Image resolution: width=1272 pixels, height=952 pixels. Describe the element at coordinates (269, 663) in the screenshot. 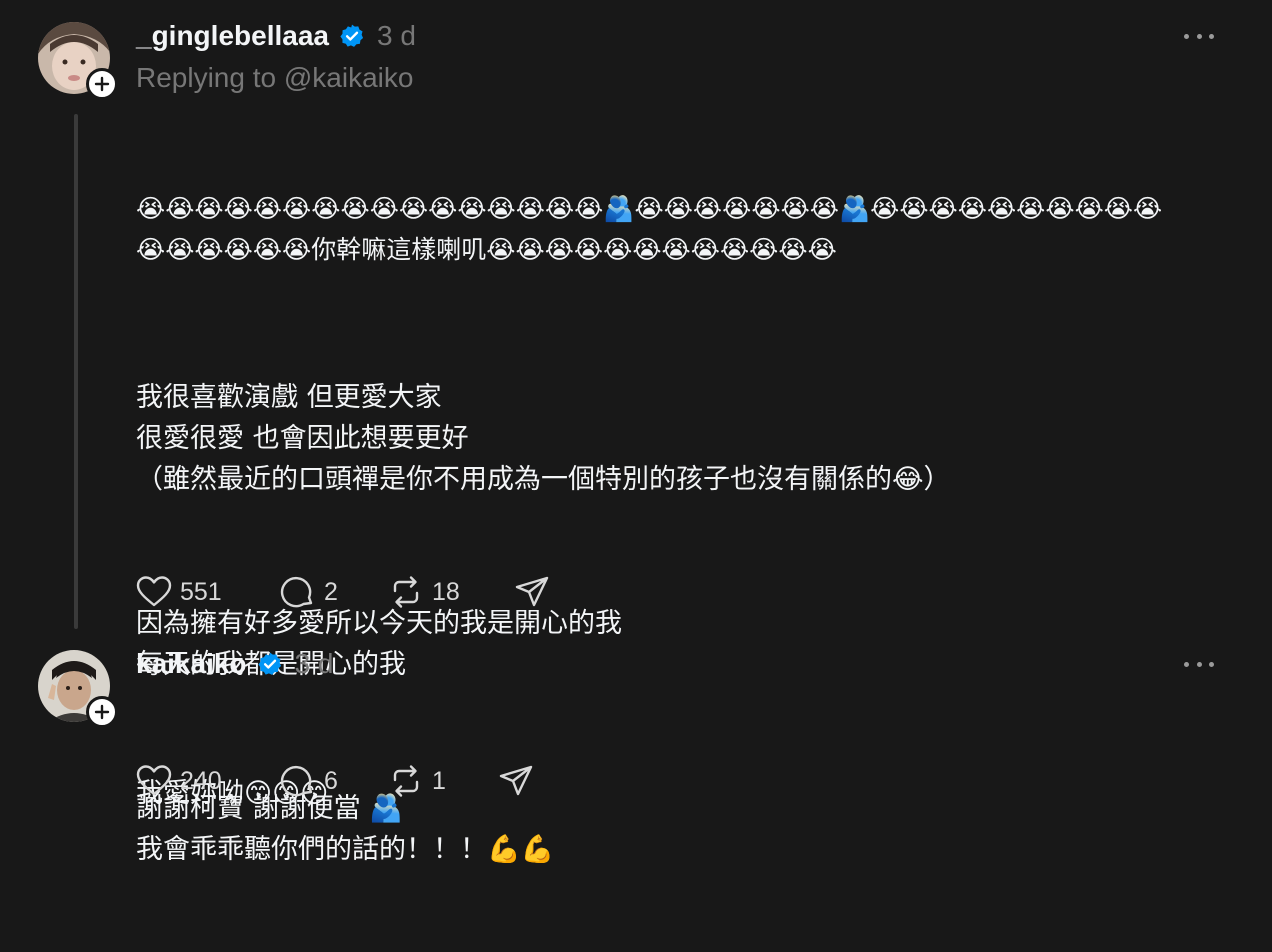

I see `verified-badge-icon` at that location.